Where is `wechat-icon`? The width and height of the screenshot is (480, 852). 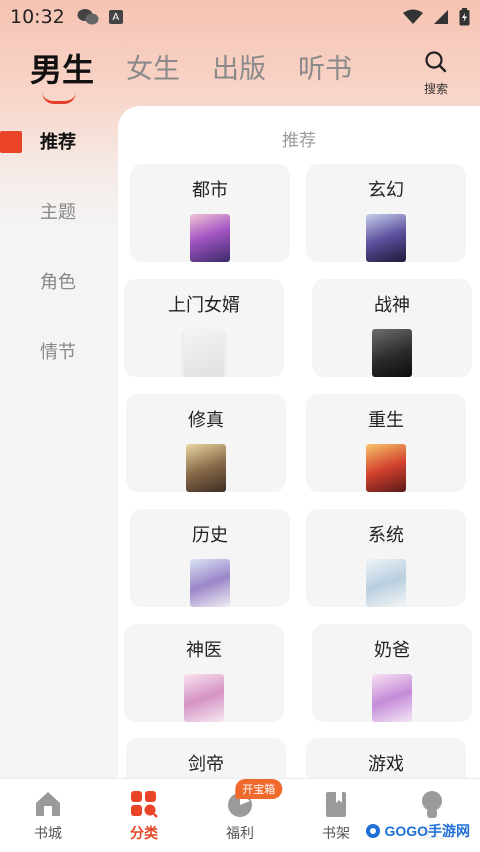 wechat-icon is located at coordinates (88, 17).